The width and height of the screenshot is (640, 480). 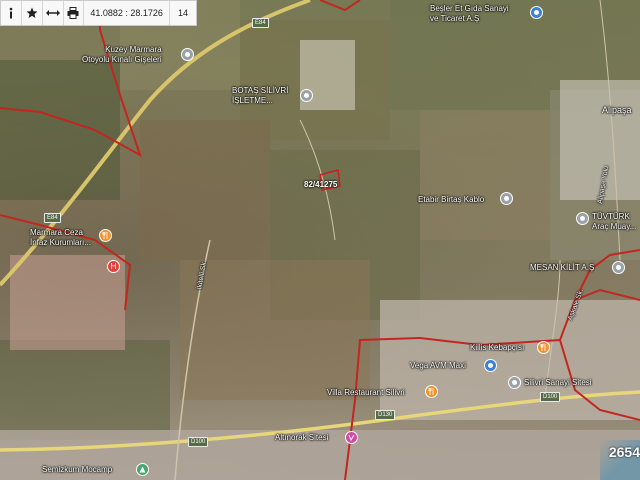 What do you see at coordinates (514, 382) in the screenshot?
I see `place-pin-silivri-sanayi` at bounding box center [514, 382].